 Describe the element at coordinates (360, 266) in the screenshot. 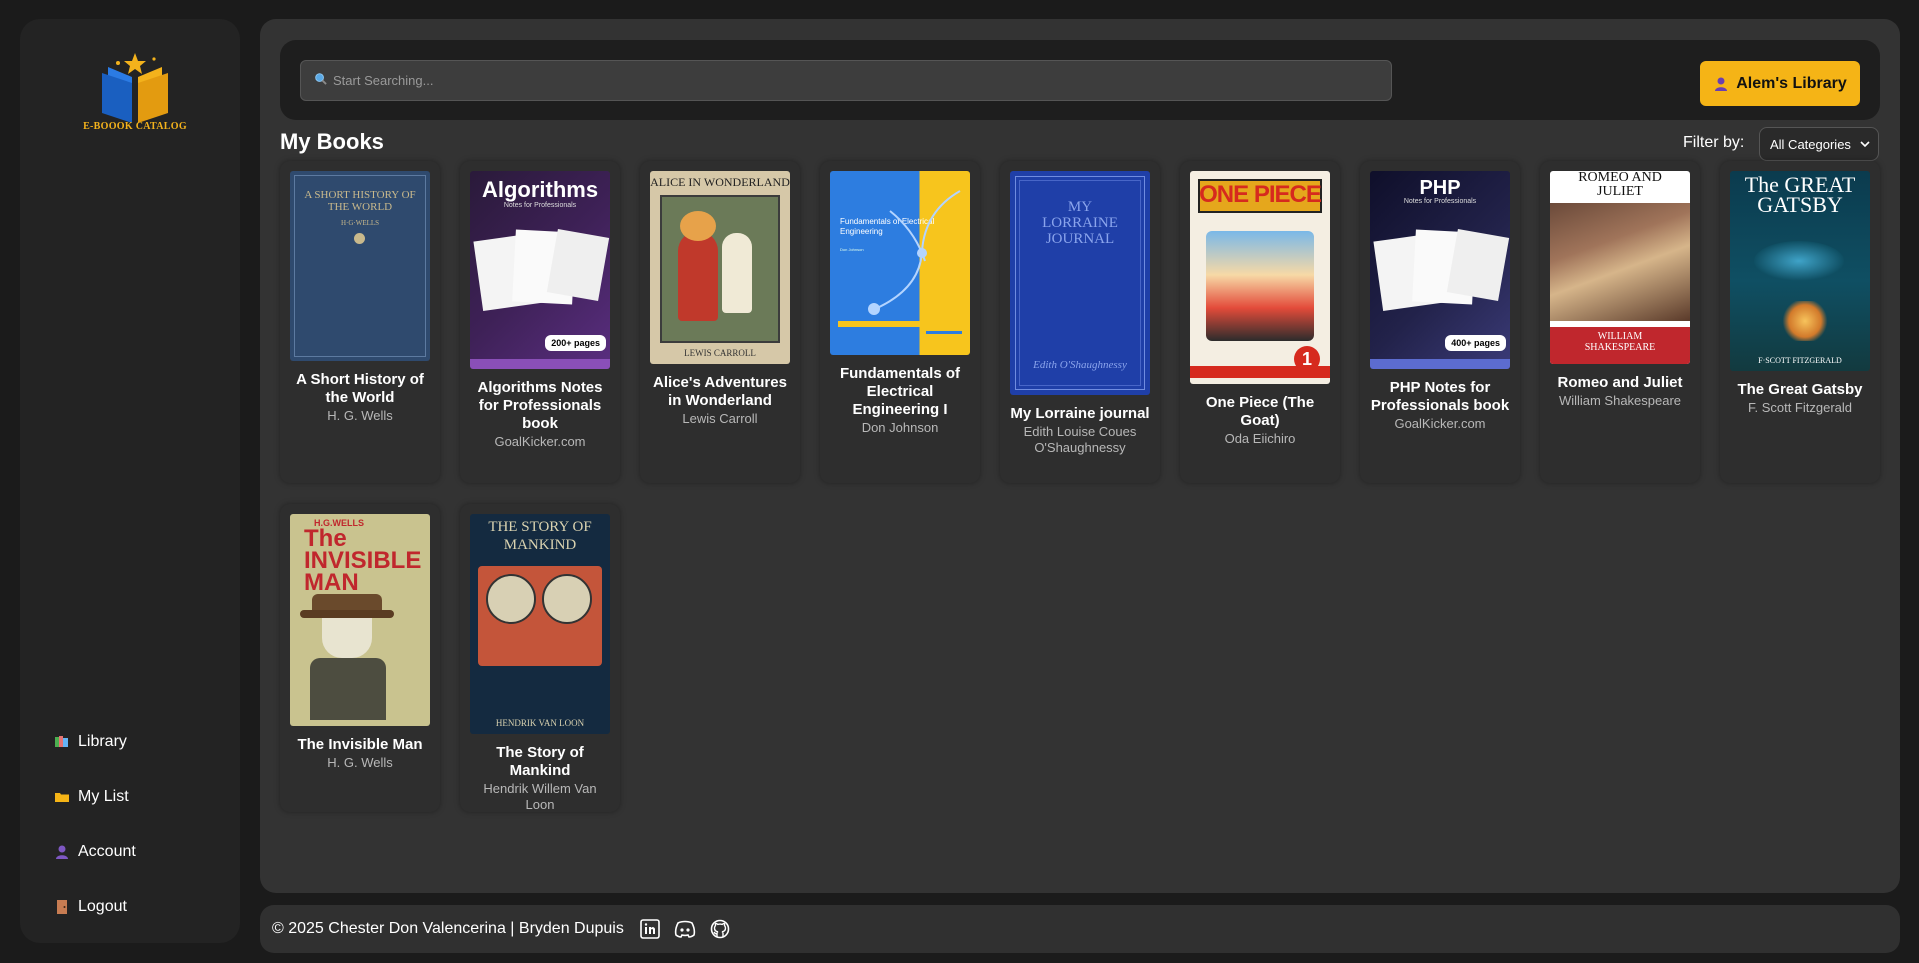

I see `book-cover: A SHORT HISTORY OF THE WORLD H·G·WELLS` at that location.